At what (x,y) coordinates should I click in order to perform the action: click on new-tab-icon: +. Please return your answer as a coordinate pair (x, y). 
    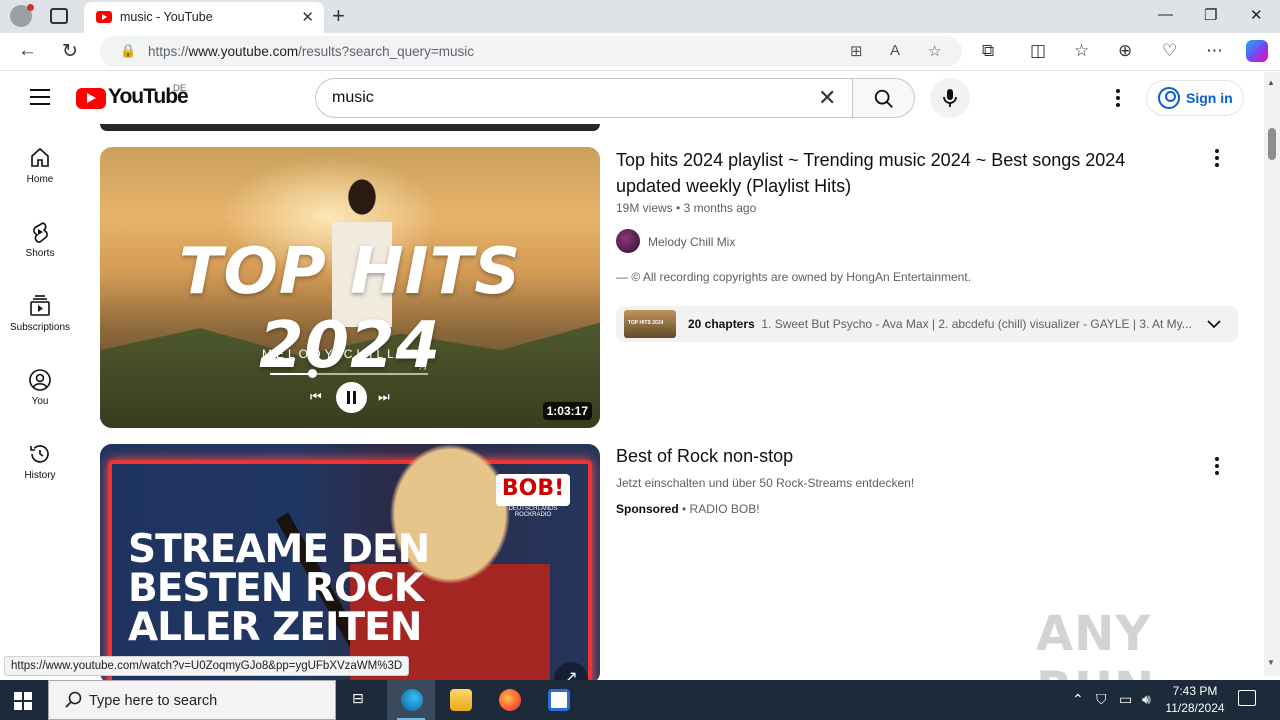
    Looking at the image, I should click on (338, 16).